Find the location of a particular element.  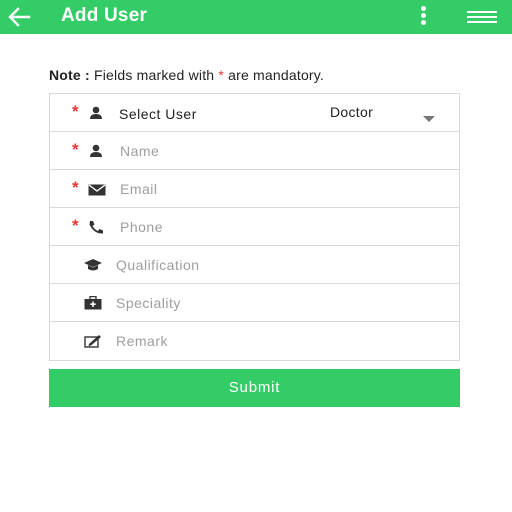

app-bar: Add User is located at coordinates (256, 17).